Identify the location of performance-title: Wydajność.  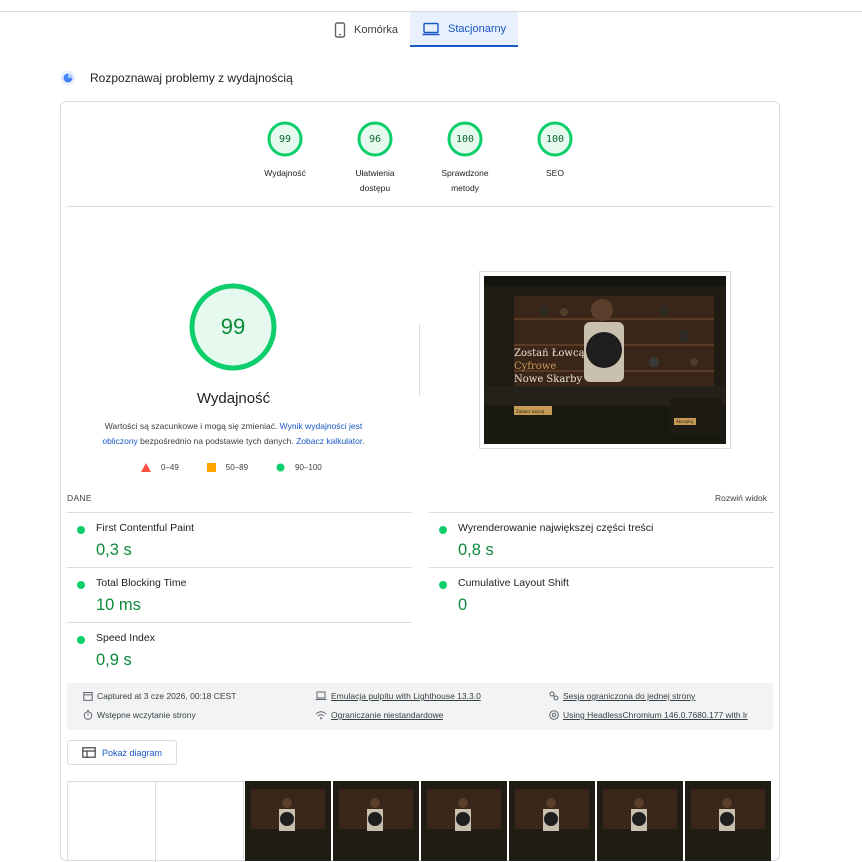
(233, 398).